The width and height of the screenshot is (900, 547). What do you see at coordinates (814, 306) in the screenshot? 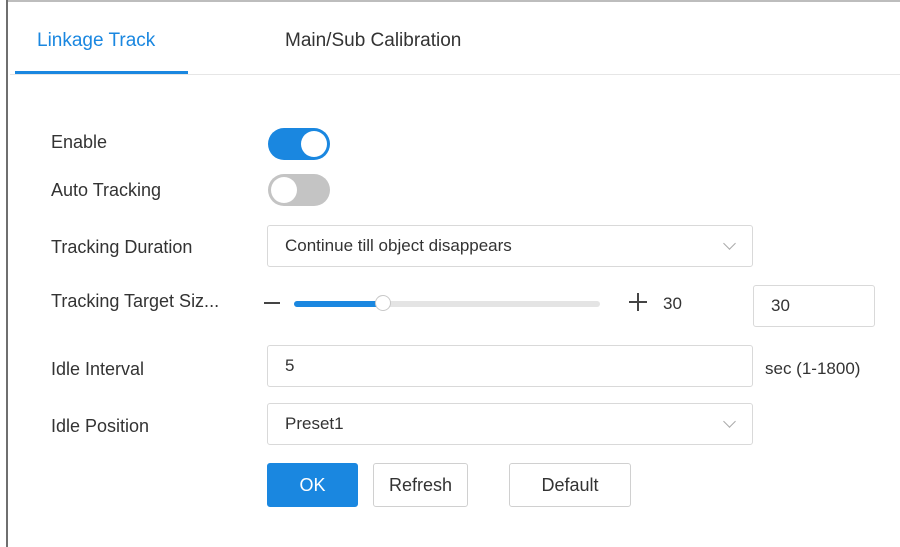
I see `tracking-target-size-input: 30` at bounding box center [814, 306].